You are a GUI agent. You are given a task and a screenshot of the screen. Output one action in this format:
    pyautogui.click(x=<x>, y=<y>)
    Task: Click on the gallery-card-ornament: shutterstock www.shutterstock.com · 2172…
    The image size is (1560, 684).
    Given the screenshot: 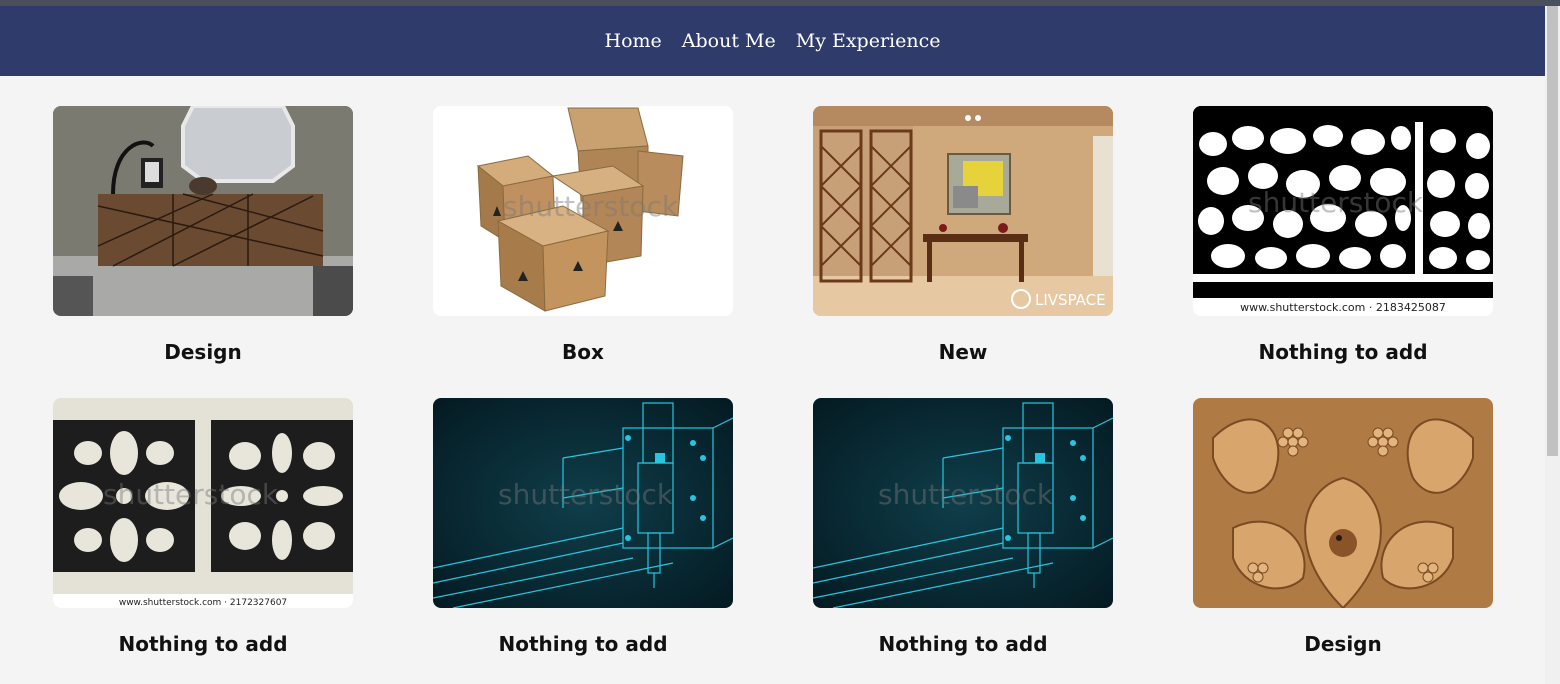 What is the action you would take?
    pyautogui.click(x=203, y=533)
    